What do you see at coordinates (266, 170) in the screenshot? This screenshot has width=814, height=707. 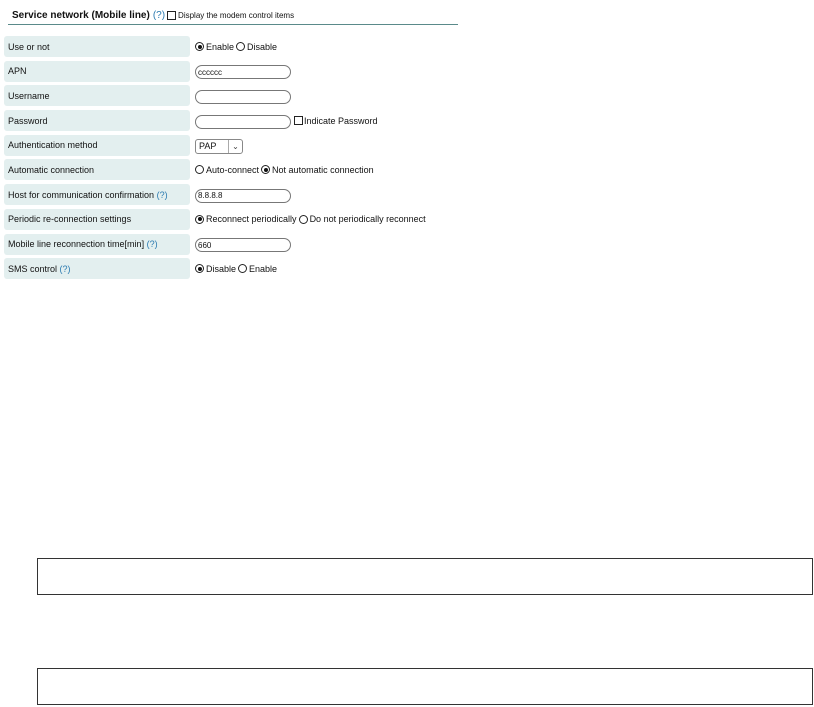 I see `radio-not-automatic` at bounding box center [266, 170].